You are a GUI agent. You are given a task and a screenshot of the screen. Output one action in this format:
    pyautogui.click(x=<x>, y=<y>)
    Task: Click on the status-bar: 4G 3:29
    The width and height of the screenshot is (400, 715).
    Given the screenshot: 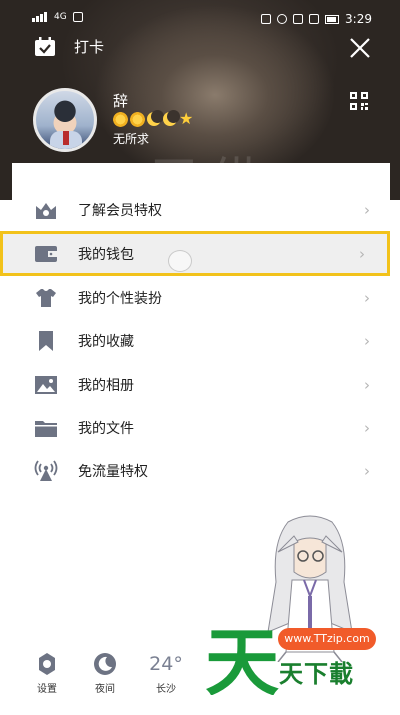 What is the action you would take?
    pyautogui.click(x=200, y=20)
    